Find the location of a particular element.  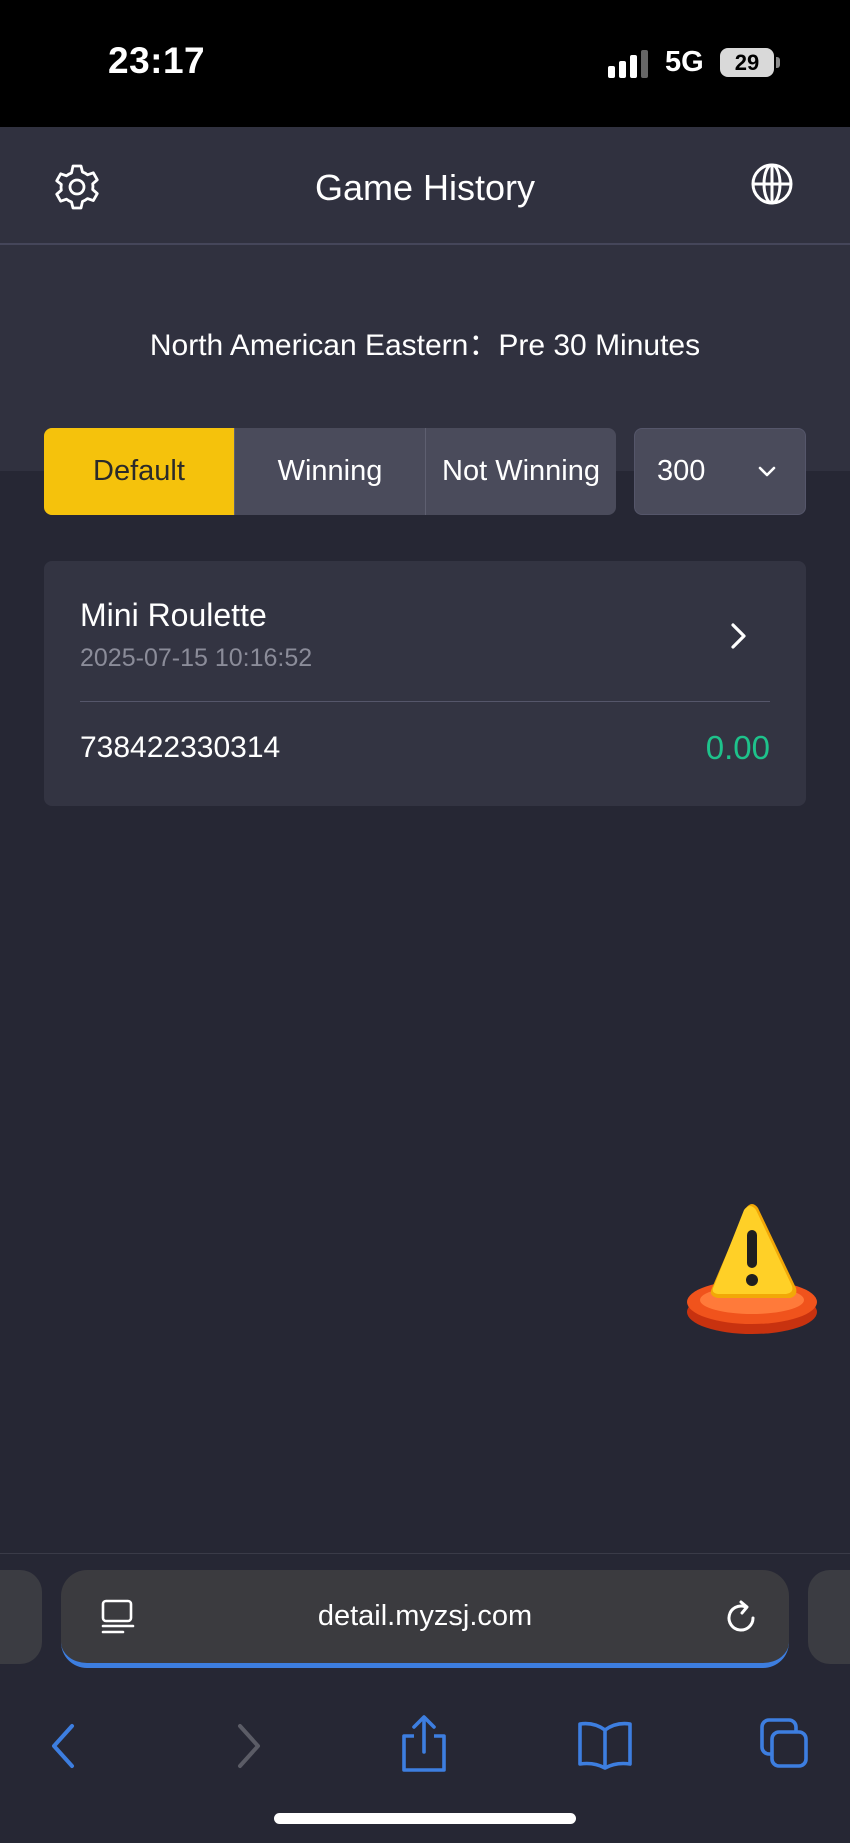

filter-default-button: Default is located at coordinates (139, 471).